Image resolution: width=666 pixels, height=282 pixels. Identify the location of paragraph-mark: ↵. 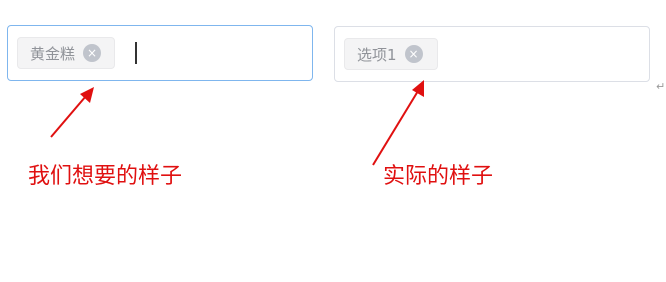
(661, 86).